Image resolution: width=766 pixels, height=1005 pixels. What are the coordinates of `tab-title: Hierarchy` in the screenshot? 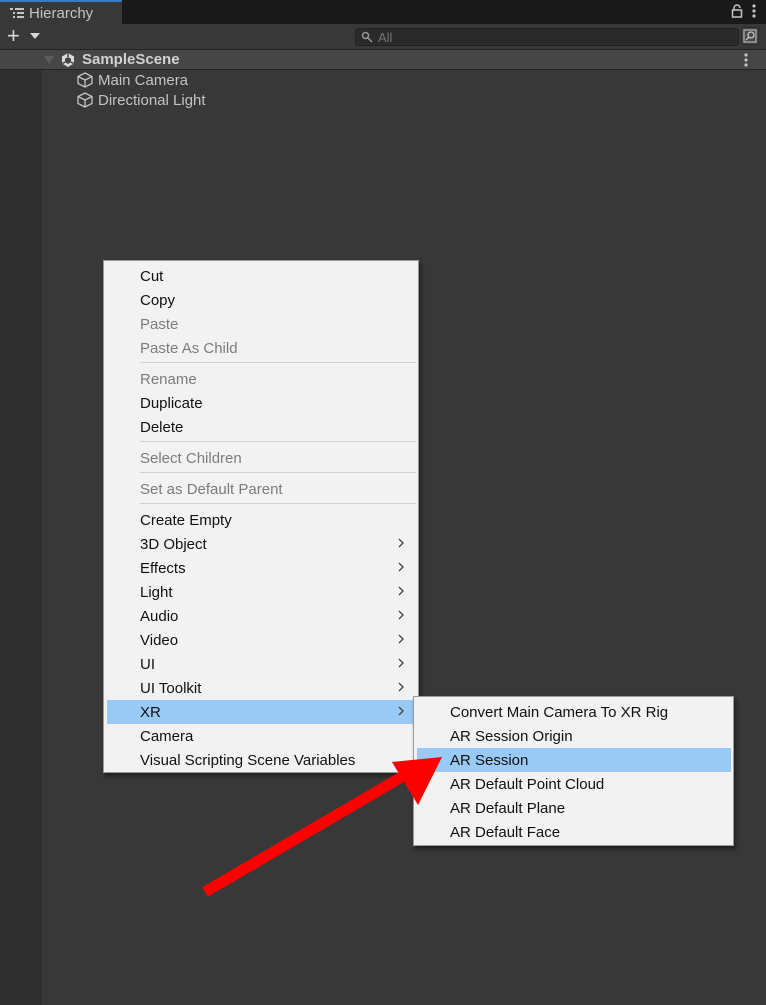 It's located at (61, 13).